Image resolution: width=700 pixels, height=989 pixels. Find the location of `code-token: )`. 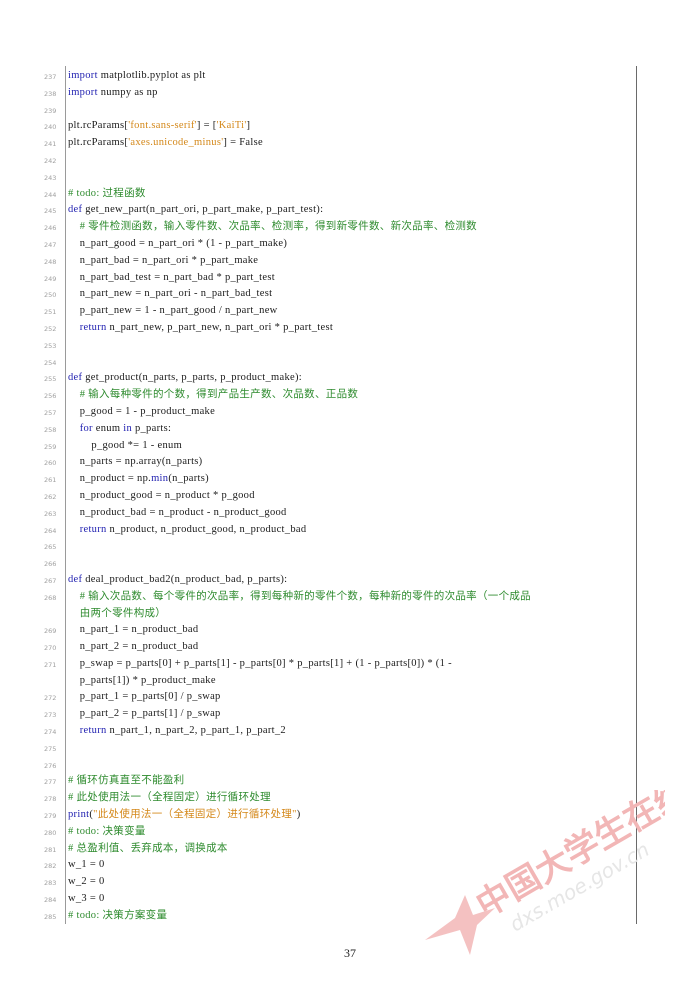

code-token: ) is located at coordinates (298, 815).